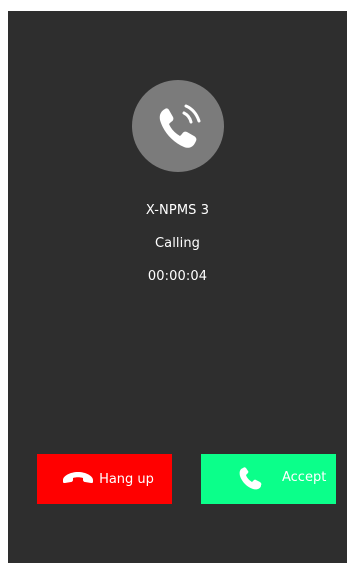 This screenshot has width=355, height=563. I want to click on hangup-button: Hang up, so click(104, 479).